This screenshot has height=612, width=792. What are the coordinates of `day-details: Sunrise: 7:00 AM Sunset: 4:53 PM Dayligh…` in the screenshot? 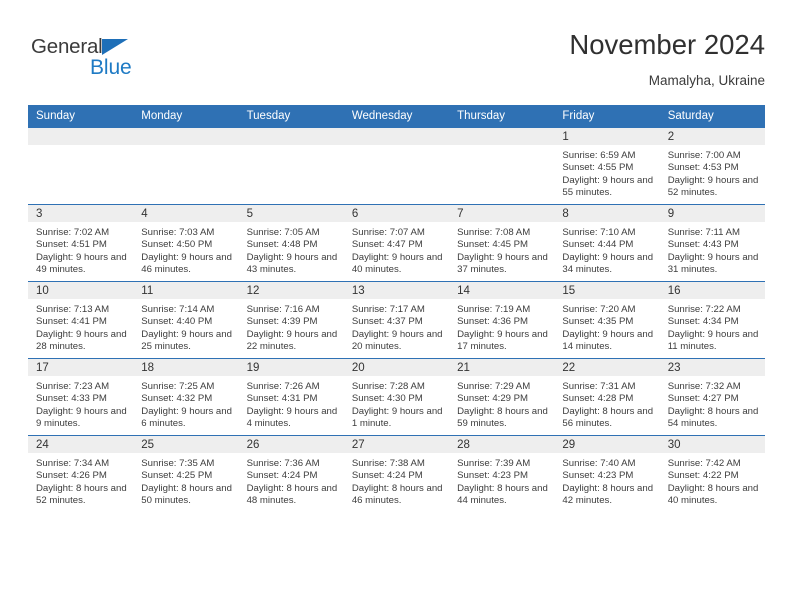 It's located at (712, 172).